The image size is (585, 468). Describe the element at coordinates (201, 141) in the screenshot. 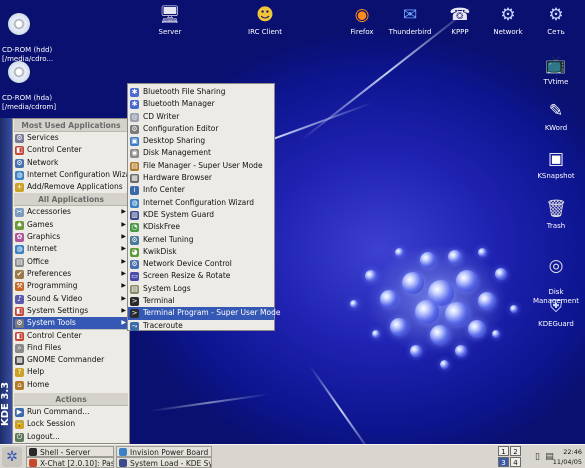

I see `submenu-item-desktop-sharing: ▣ Desktop Sharing` at that location.